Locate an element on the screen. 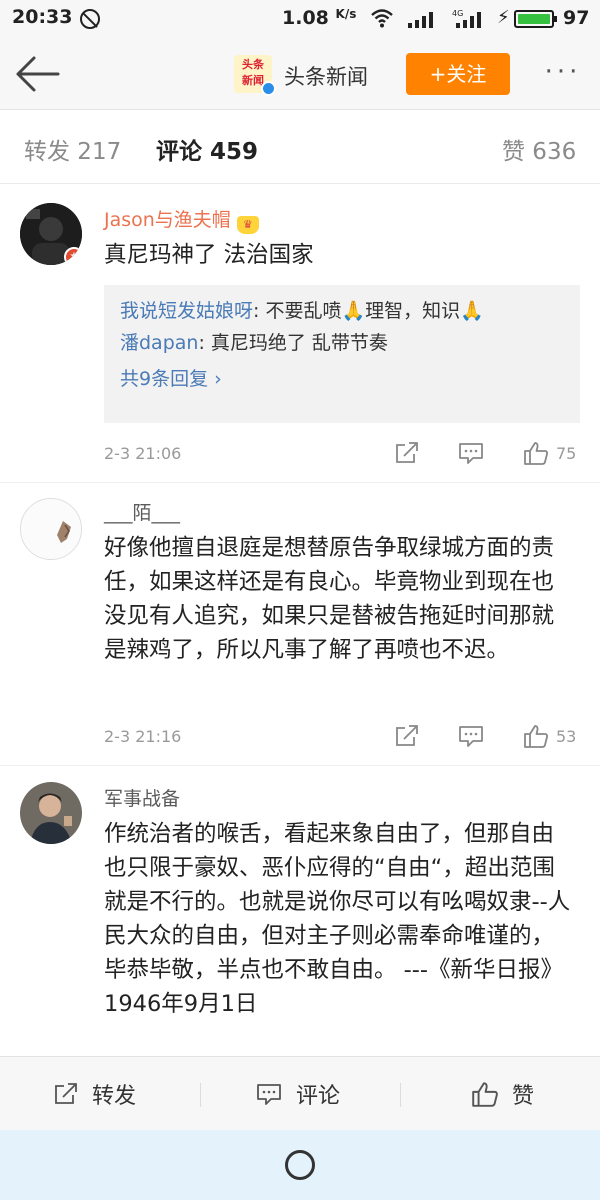  status-time: 20:33 is located at coordinates (42, 17).